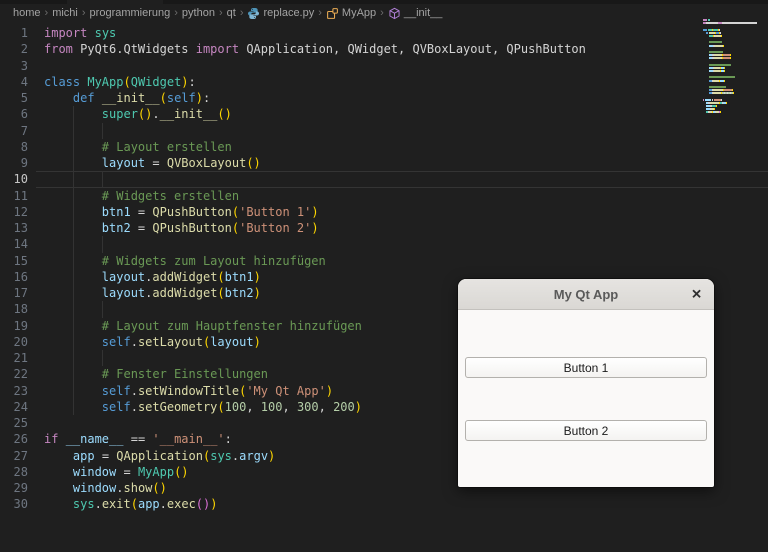 The height and width of the screenshot is (552, 768). What do you see at coordinates (188, 114) in the screenshot?
I see `code-token: __init__` at bounding box center [188, 114].